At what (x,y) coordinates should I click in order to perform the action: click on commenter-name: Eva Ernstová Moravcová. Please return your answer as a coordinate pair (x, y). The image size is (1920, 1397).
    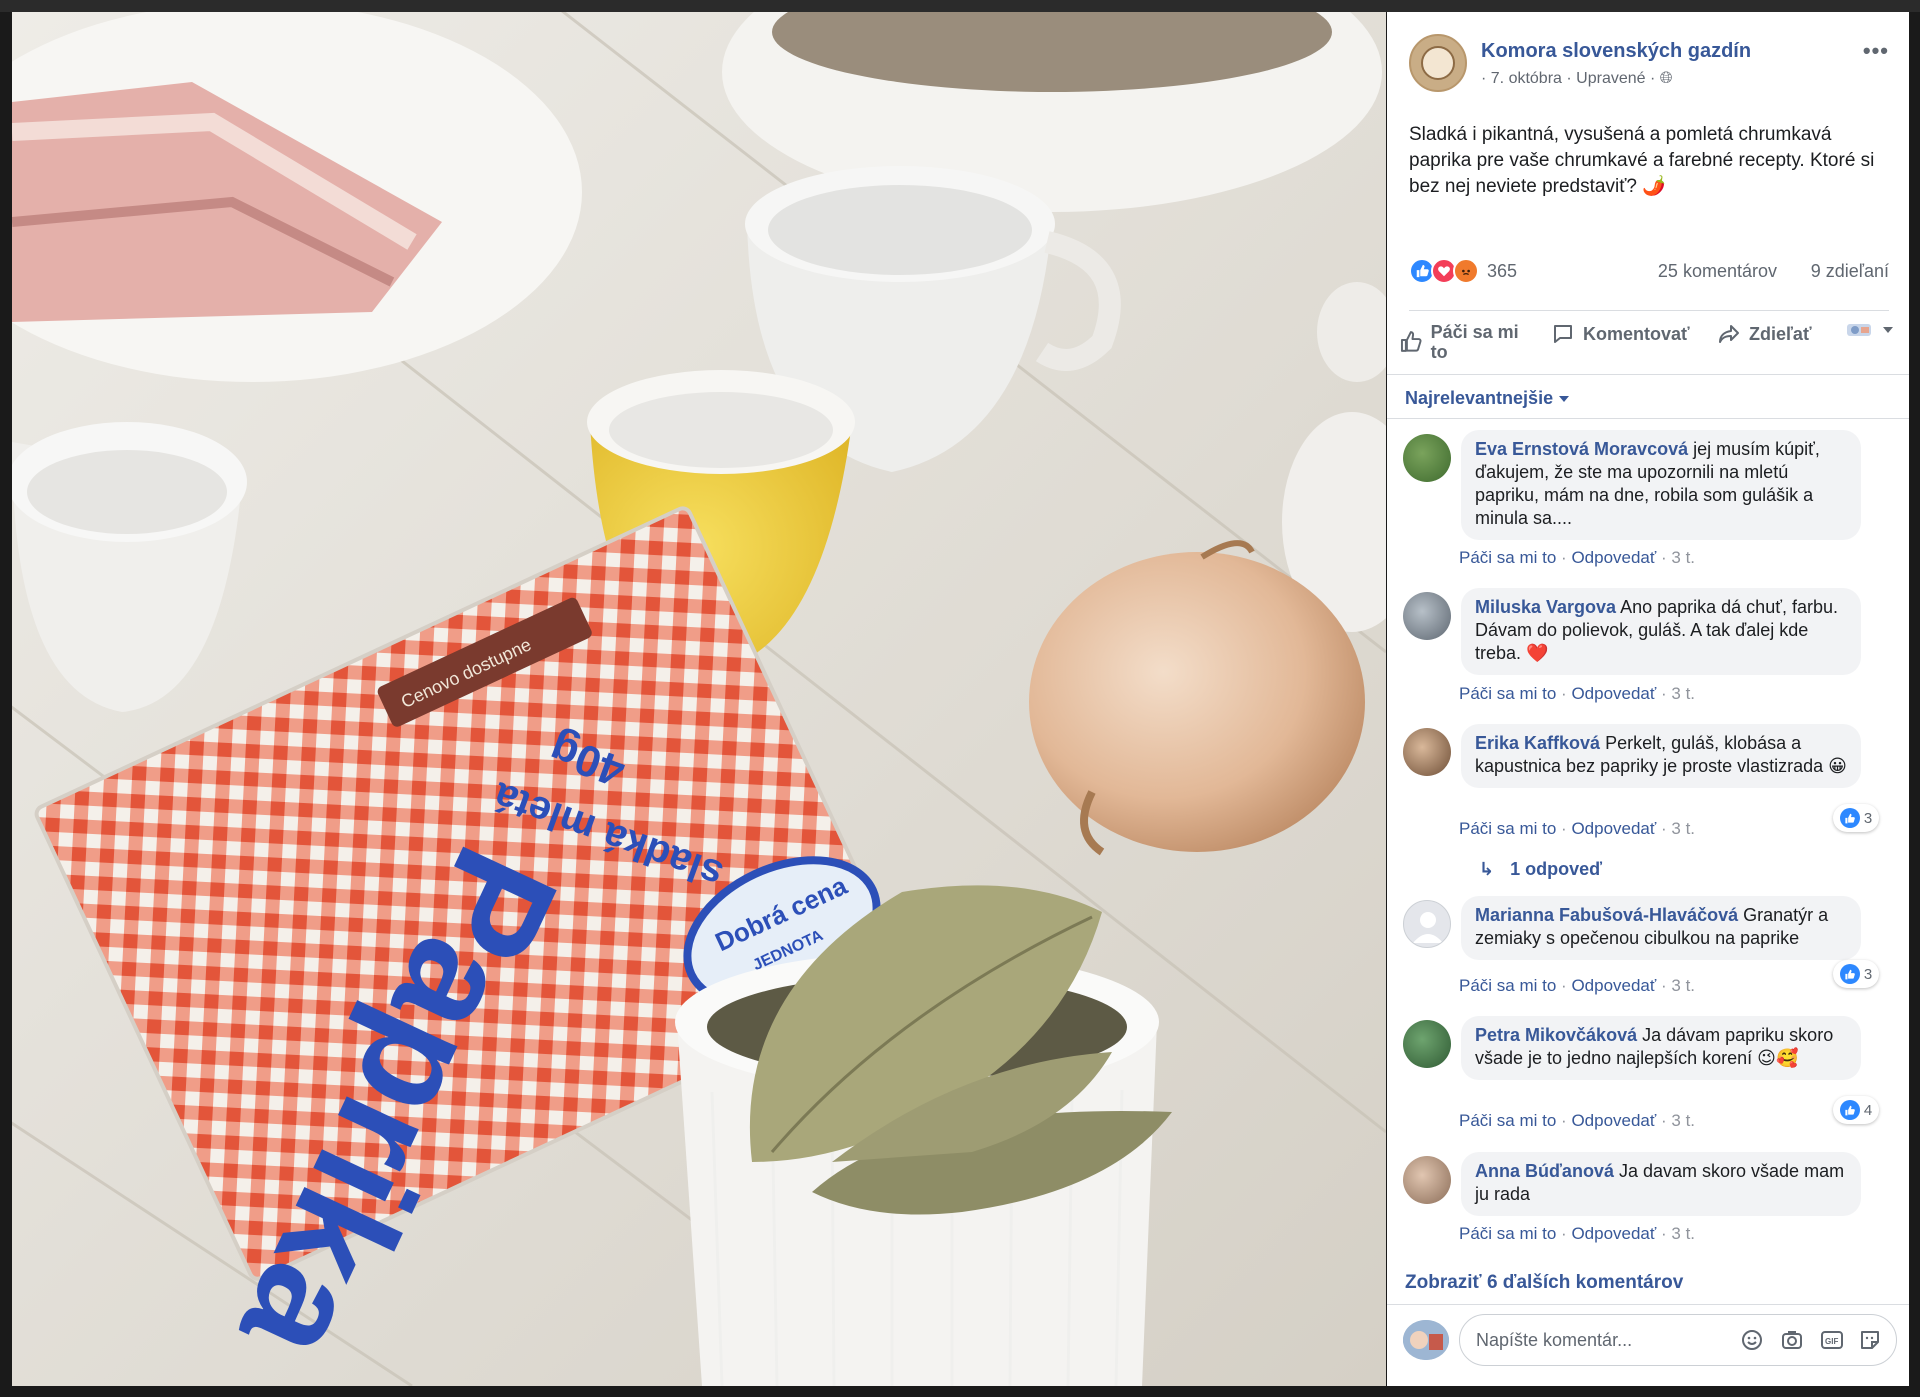
    Looking at the image, I should click on (1581, 449).